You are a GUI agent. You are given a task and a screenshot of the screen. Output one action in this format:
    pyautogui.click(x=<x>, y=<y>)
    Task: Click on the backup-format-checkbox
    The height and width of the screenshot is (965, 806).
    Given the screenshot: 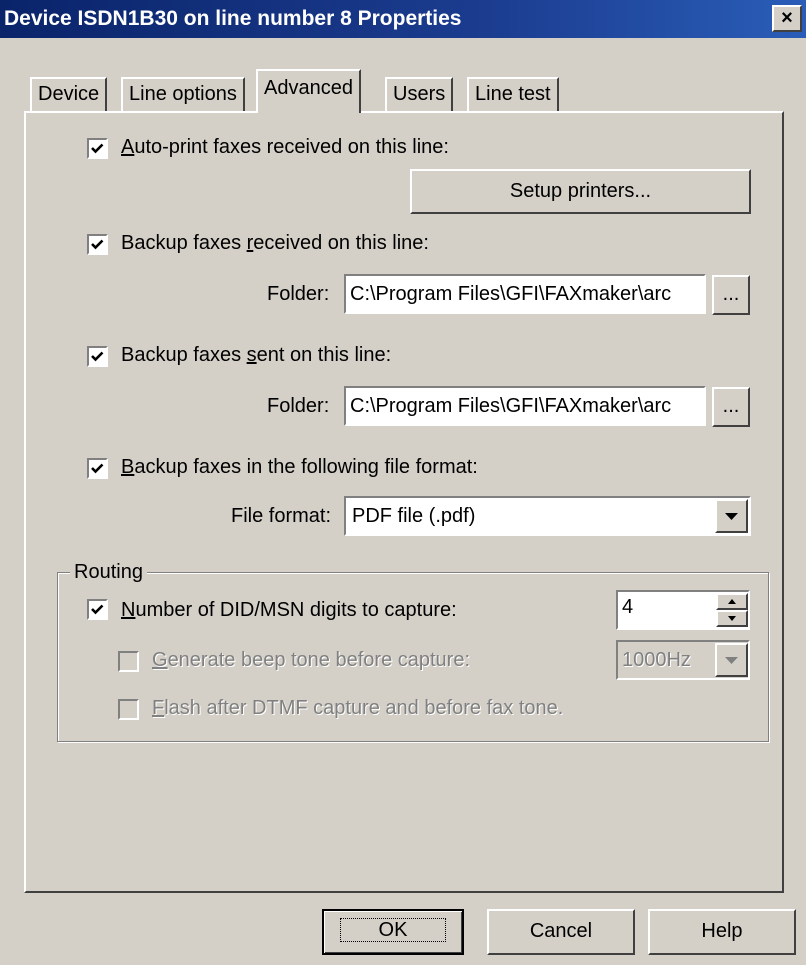 What is the action you would take?
    pyautogui.click(x=97, y=468)
    